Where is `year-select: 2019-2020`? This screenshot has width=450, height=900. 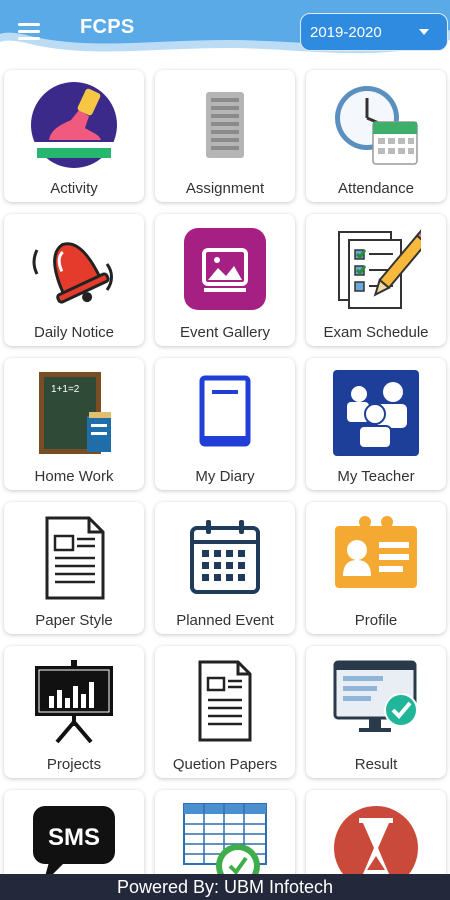 year-select: 2019-2020 is located at coordinates (374, 32).